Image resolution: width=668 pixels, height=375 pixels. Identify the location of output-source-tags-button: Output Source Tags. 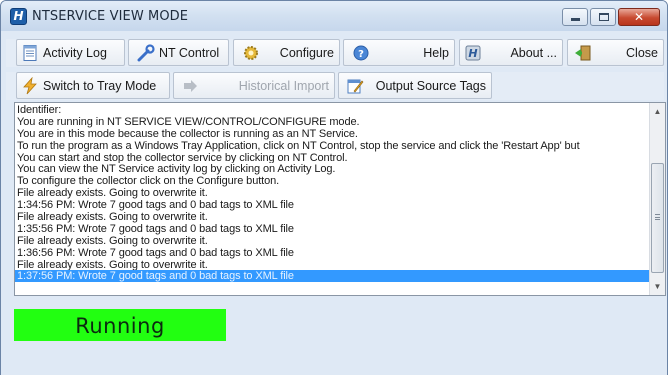
(415, 85).